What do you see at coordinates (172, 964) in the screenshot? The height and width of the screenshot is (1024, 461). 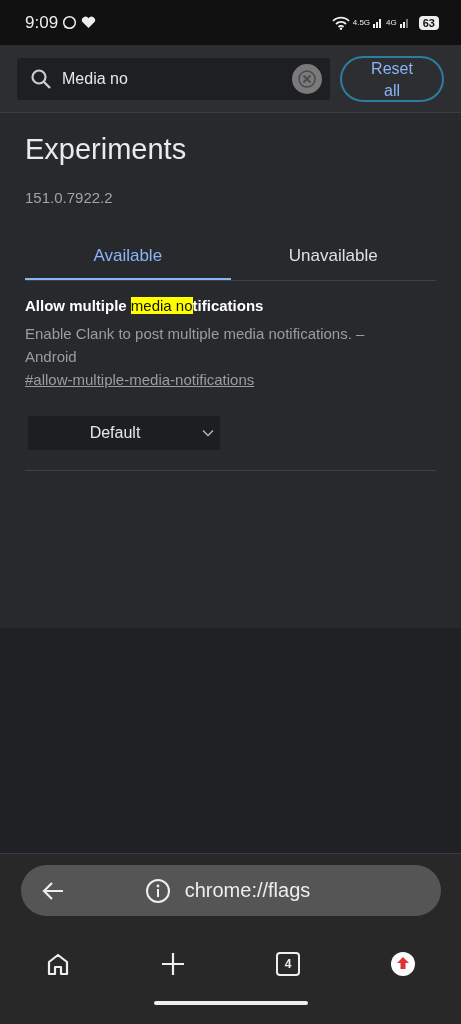 I see `plus-icon` at bounding box center [172, 964].